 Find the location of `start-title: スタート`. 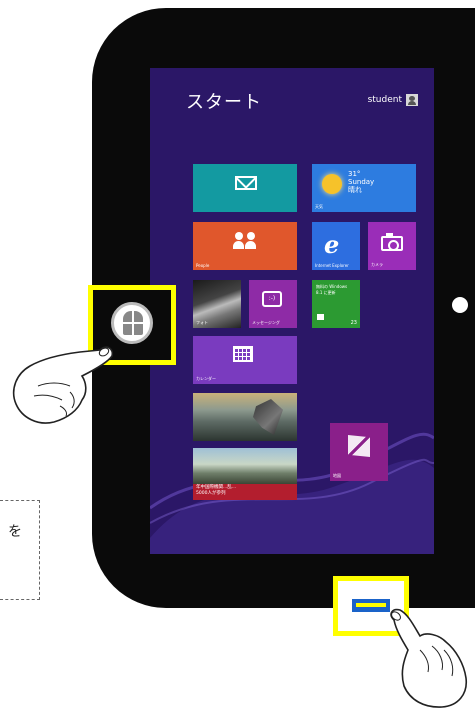

start-title: スタート is located at coordinates (224, 102).